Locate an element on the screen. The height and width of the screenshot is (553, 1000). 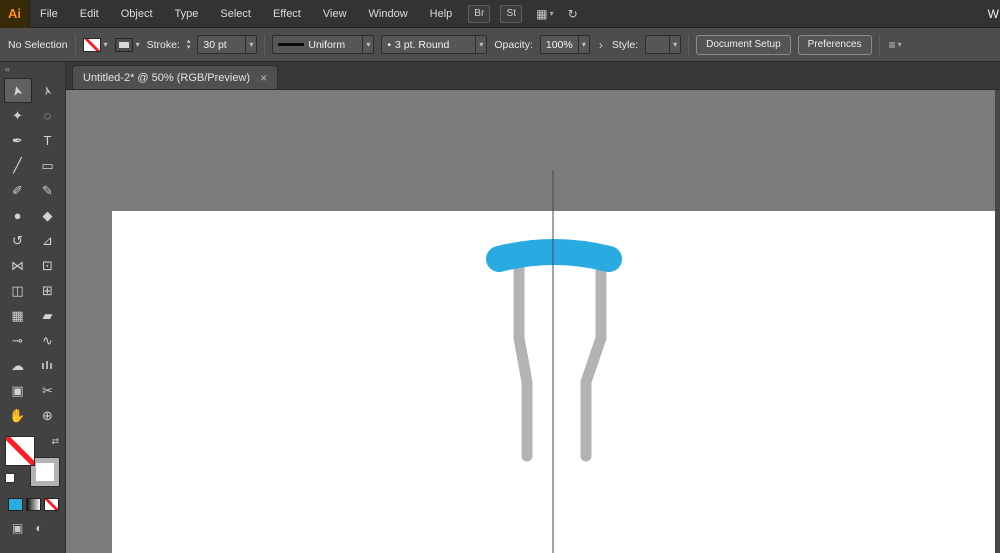
menu-item-window: Window is located at coordinates (388, 14).